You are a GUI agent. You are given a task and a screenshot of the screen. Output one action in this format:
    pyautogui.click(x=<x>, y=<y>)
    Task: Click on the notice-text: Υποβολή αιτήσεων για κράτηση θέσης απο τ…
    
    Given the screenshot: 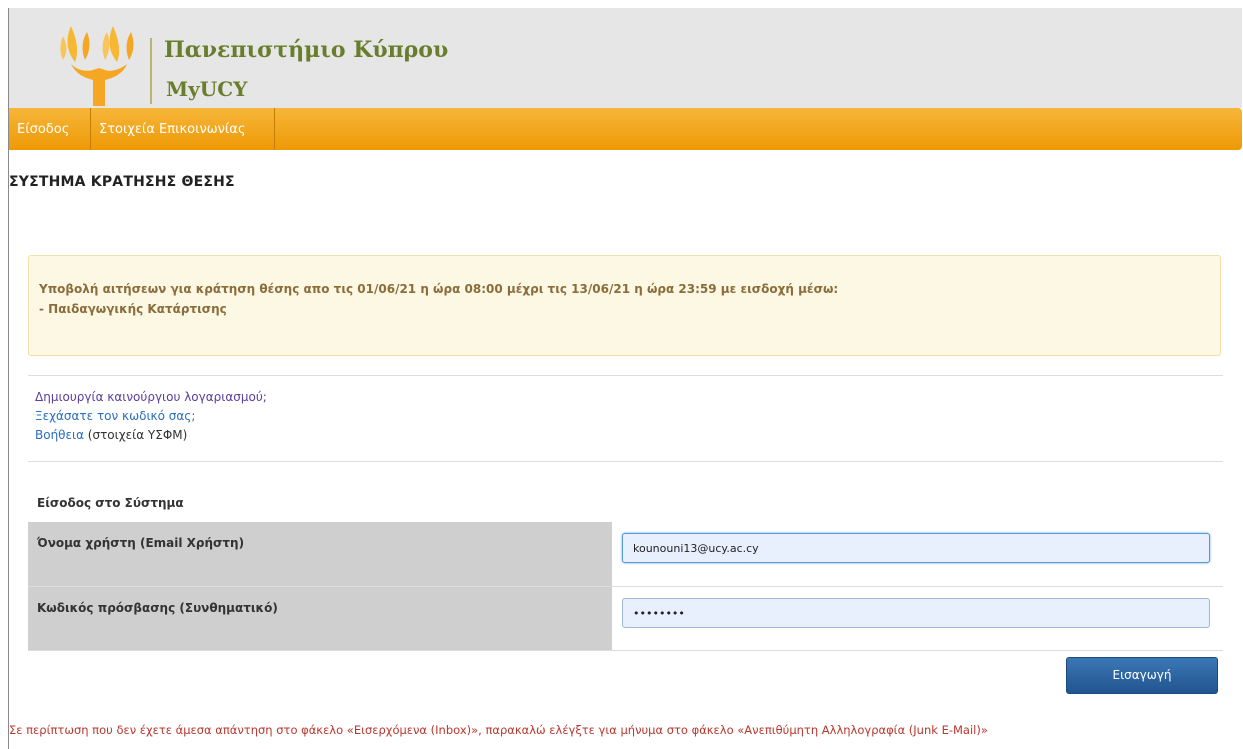 What is the action you would take?
    pyautogui.click(x=439, y=289)
    